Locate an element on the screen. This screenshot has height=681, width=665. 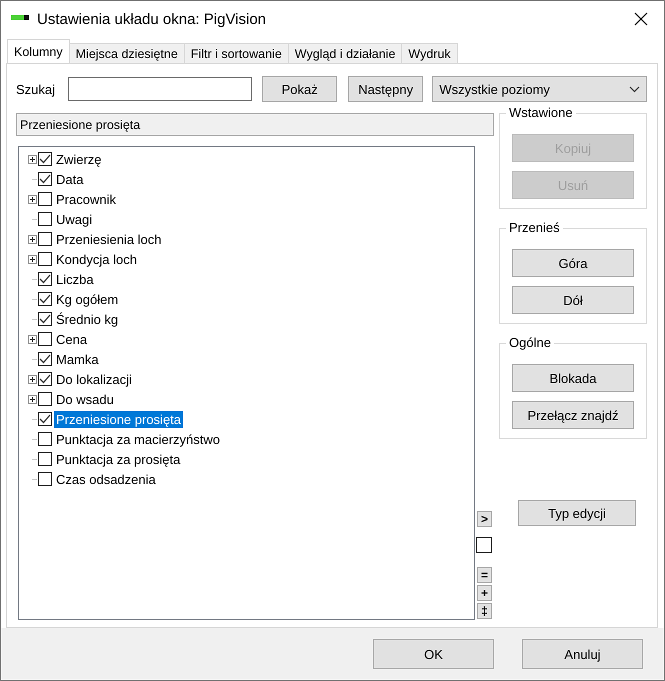
group-button: Przełącz znajdź is located at coordinates (573, 415).